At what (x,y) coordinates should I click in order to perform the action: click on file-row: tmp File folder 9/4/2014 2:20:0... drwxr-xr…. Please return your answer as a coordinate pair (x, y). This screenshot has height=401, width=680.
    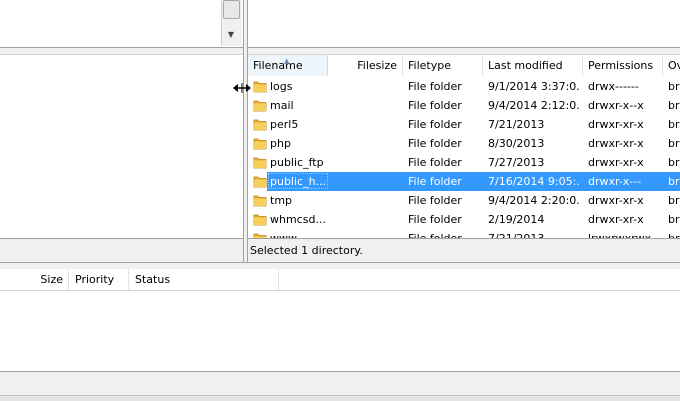
    Looking at the image, I should click on (464, 200).